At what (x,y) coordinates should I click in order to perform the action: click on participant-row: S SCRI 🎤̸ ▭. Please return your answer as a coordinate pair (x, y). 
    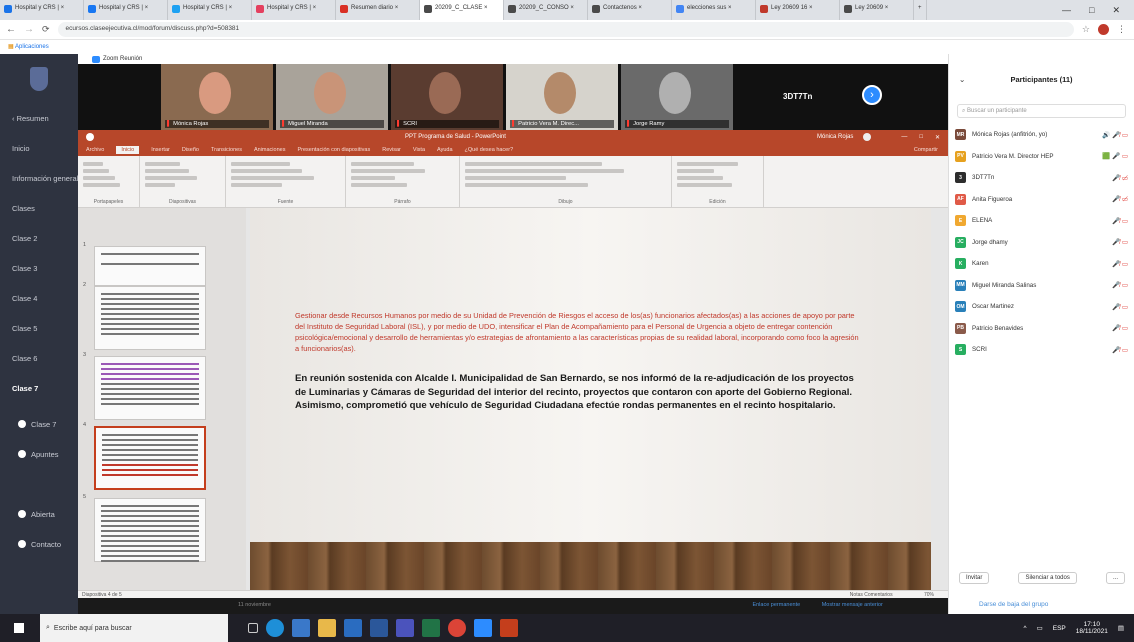
    Looking at the image, I should click on (1041, 350).